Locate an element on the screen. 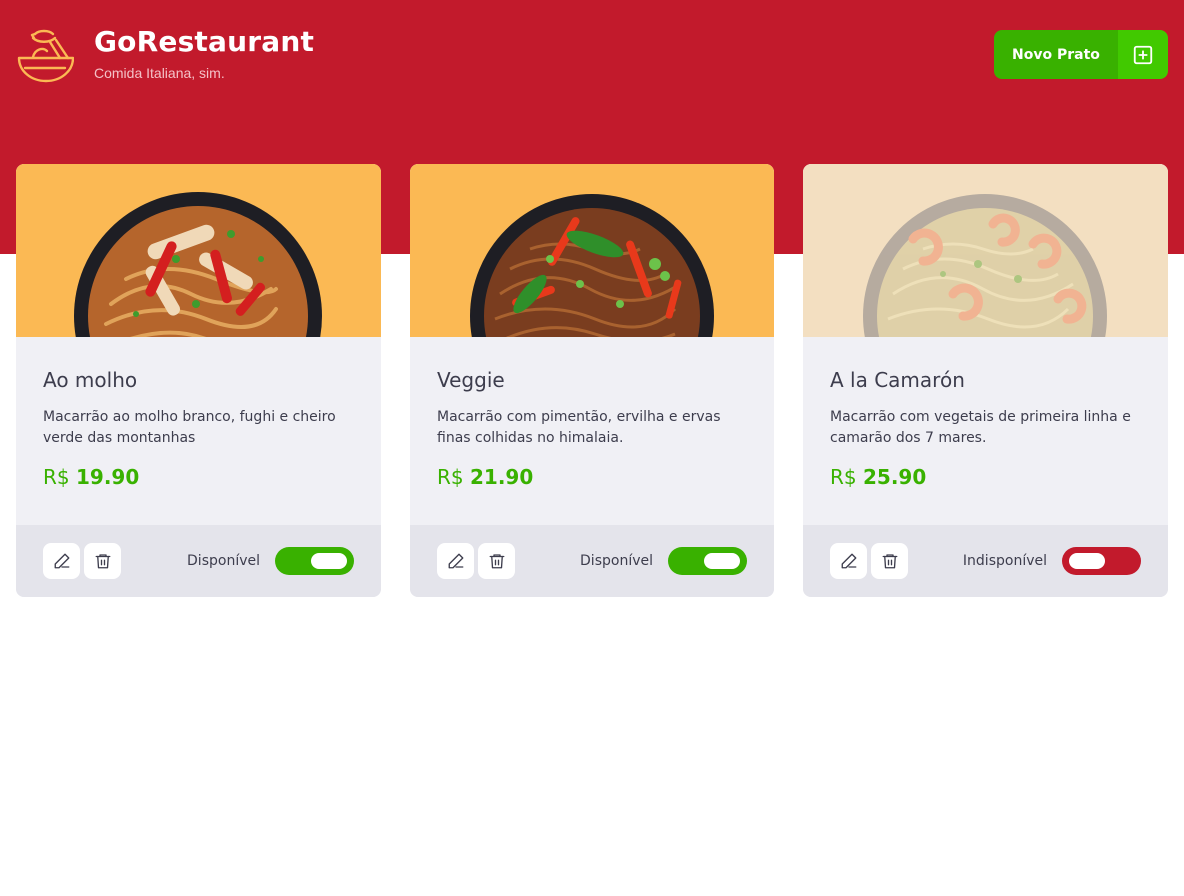 The width and height of the screenshot is (1184, 896). dish-price: R$ 19.90 is located at coordinates (198, 477).